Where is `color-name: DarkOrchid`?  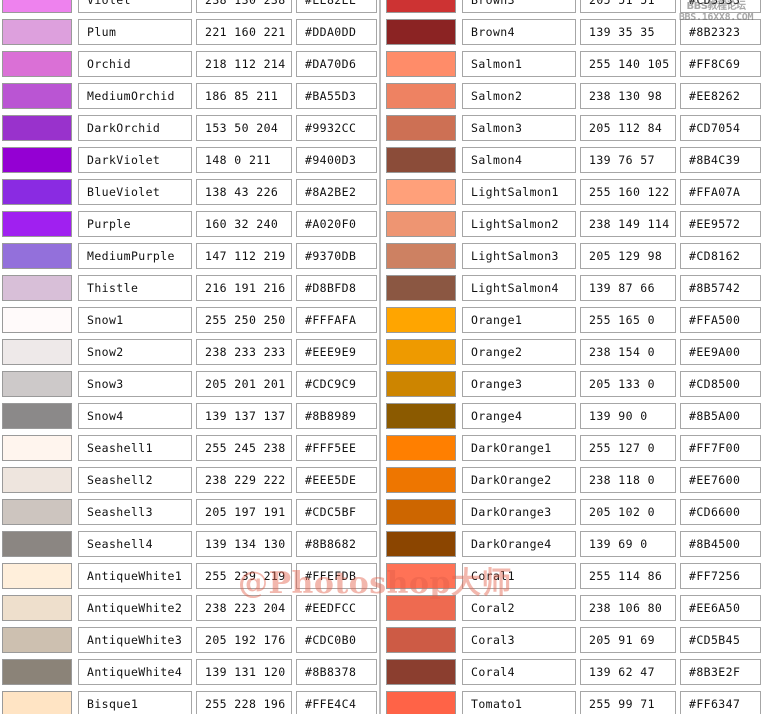
color-name: DarkOrchid is located at coordinates (135, 128).